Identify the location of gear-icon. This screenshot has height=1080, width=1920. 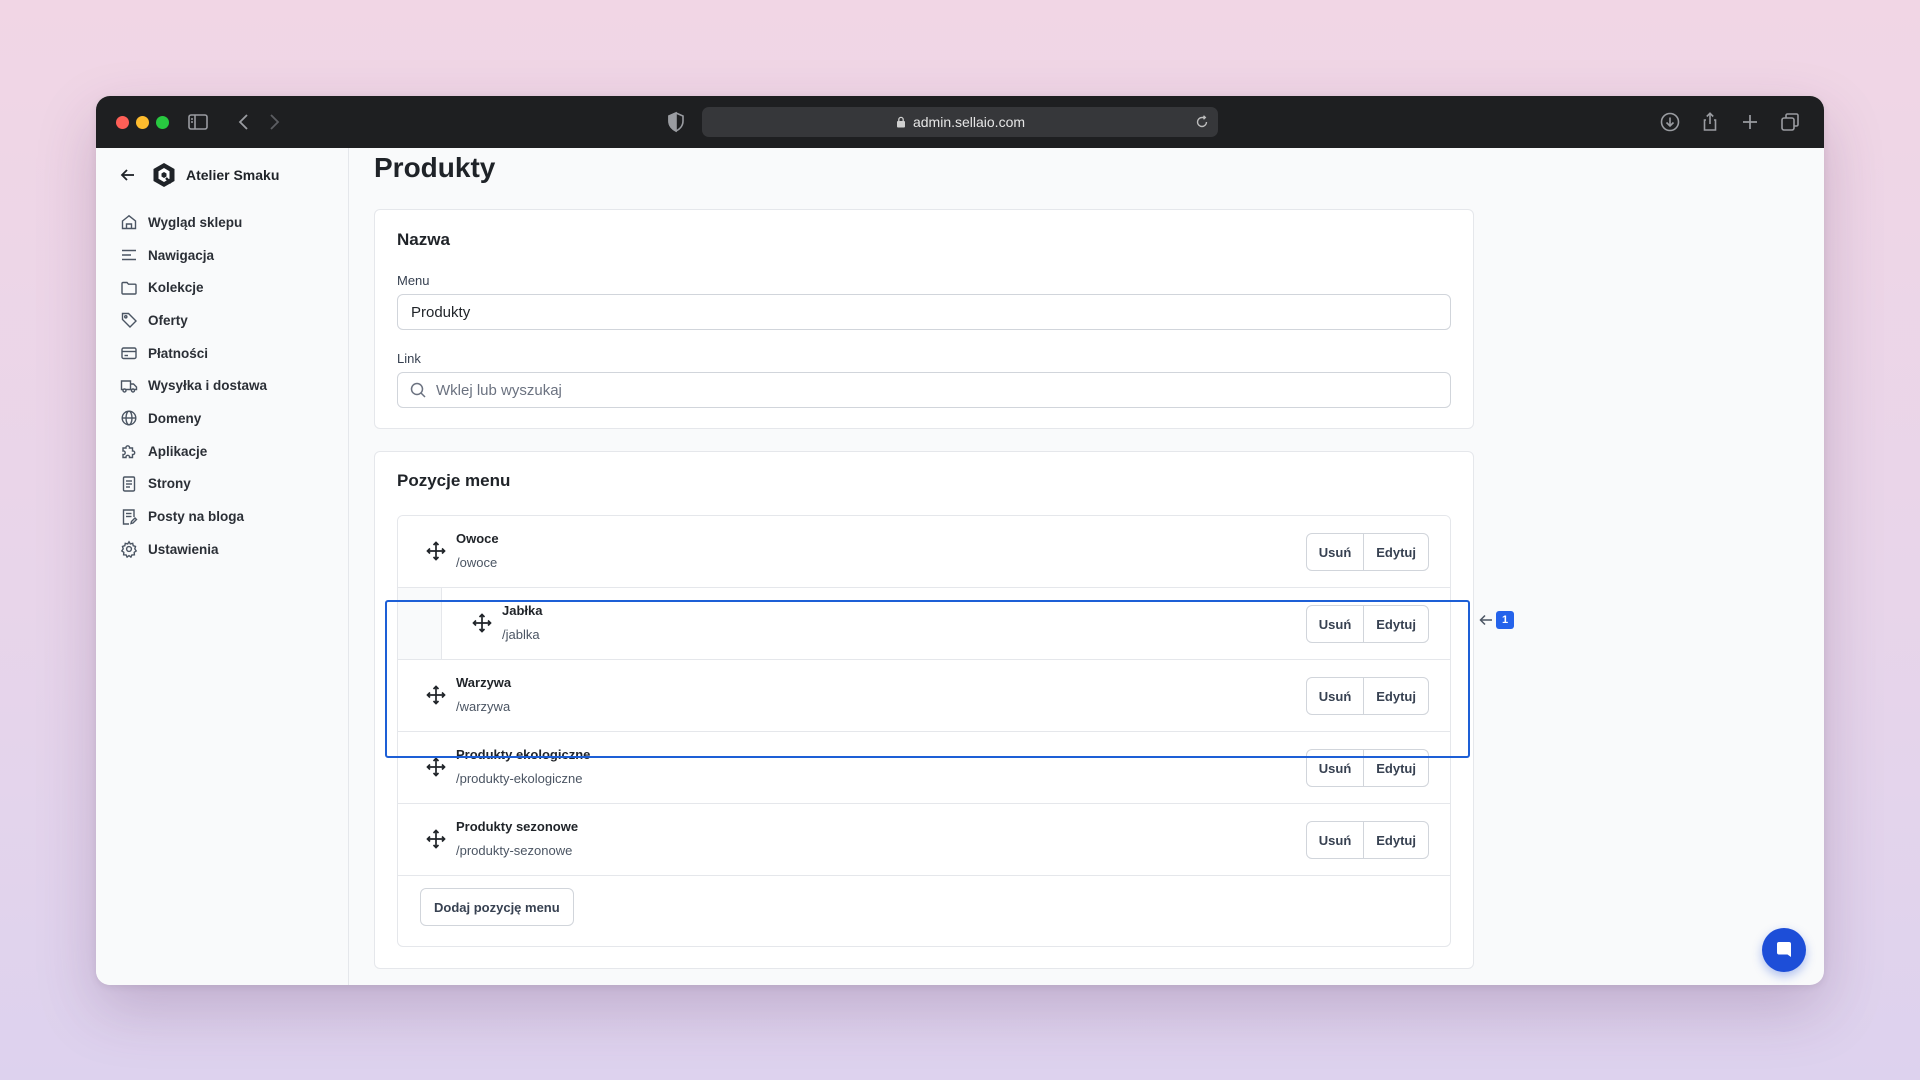
(129, 549).